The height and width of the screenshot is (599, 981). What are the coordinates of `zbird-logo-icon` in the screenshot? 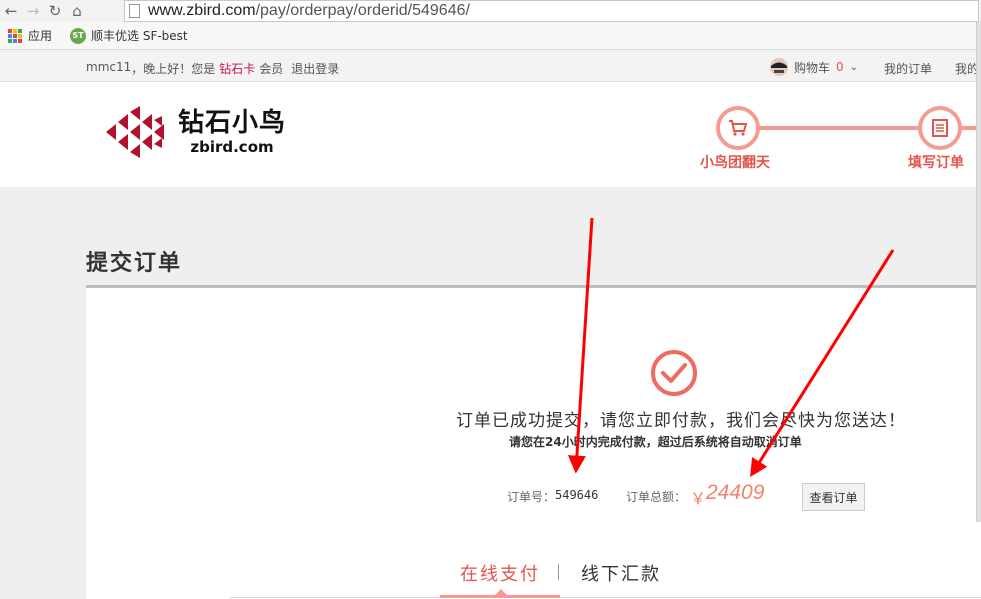 It's located at (135, 132).